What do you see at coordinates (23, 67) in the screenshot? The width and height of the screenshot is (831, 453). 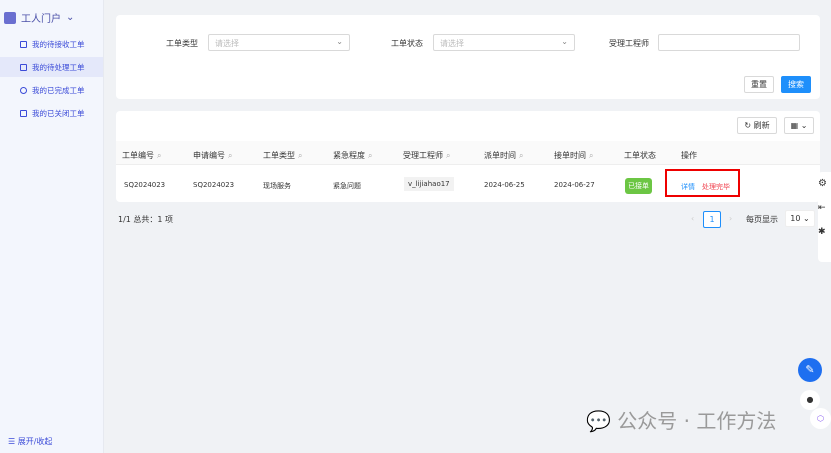 I see `card-icon` at bounding box center [23, 67].